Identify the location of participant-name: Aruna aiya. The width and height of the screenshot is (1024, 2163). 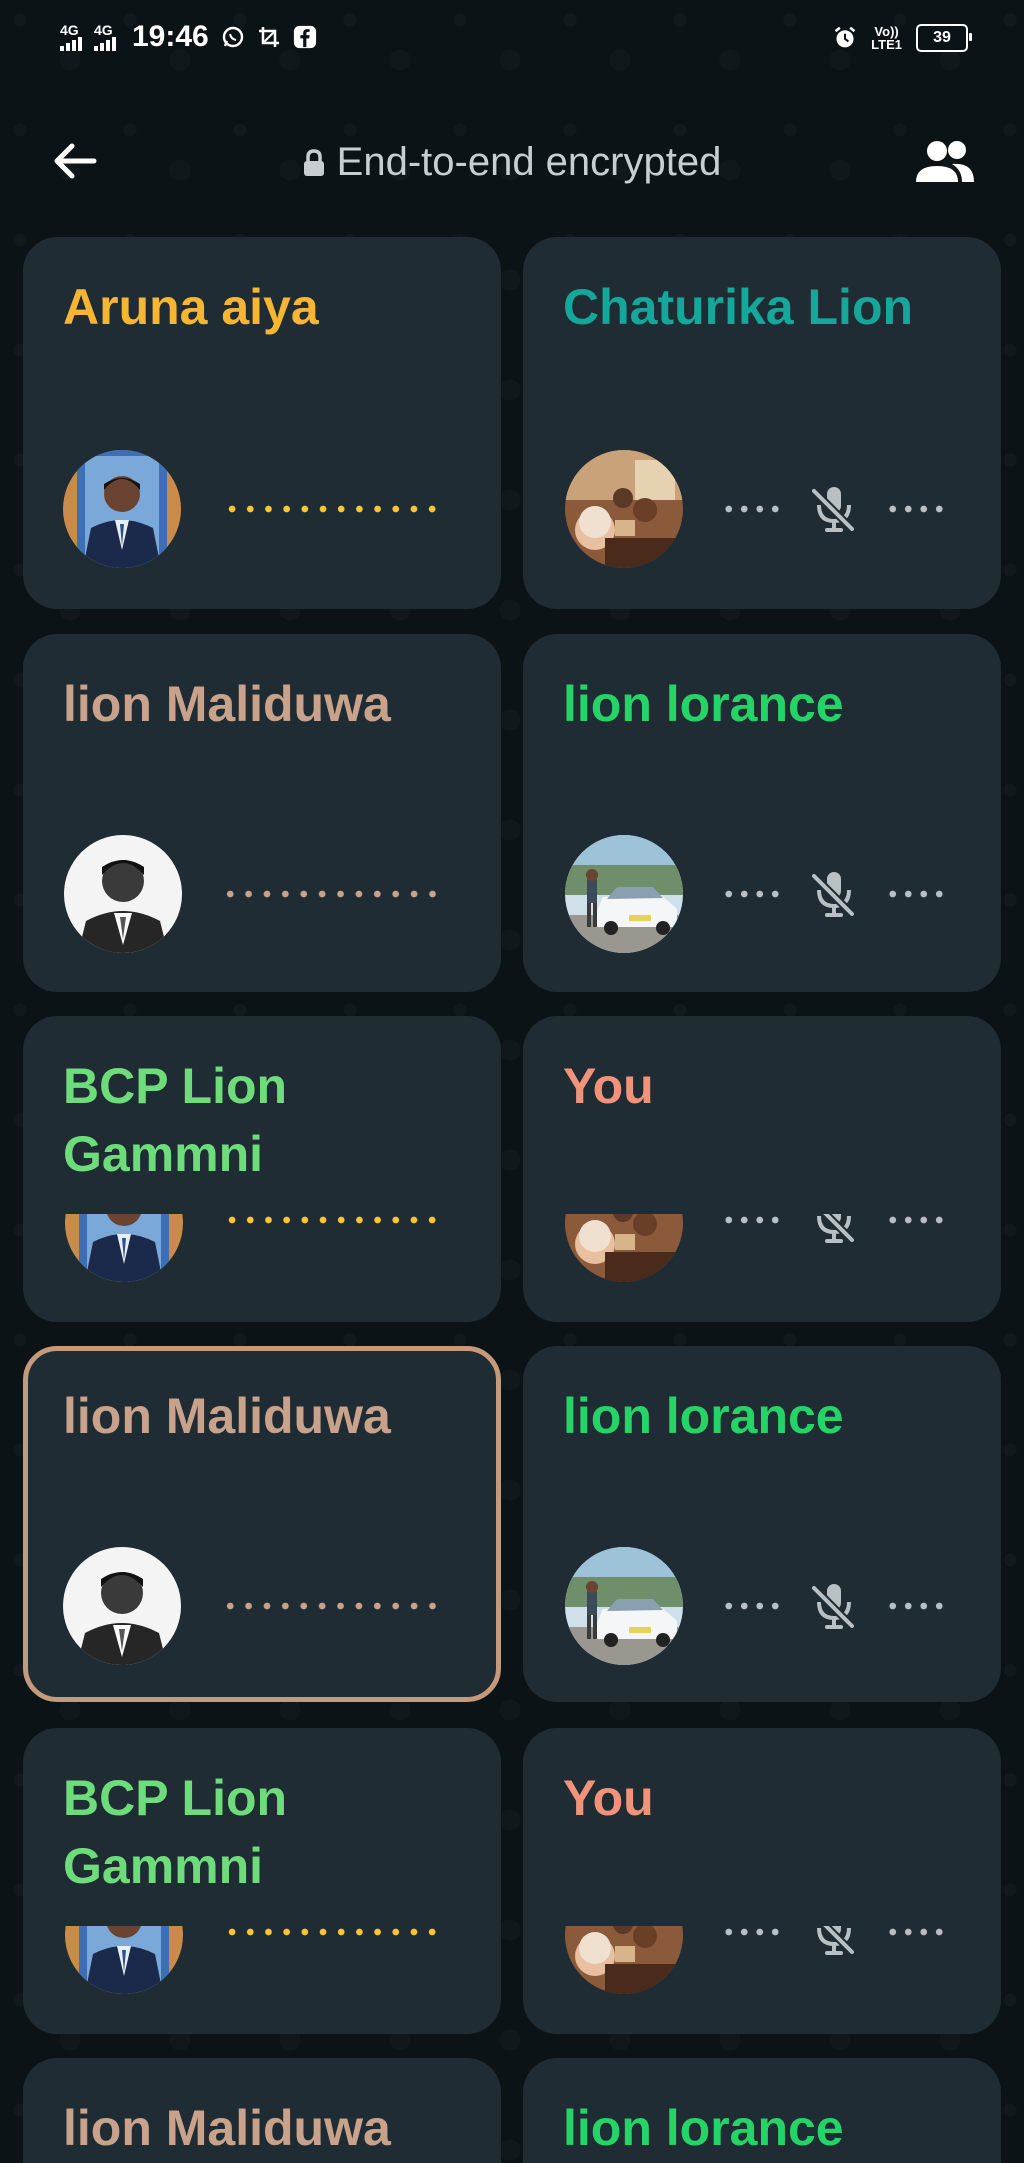
(191, 307).